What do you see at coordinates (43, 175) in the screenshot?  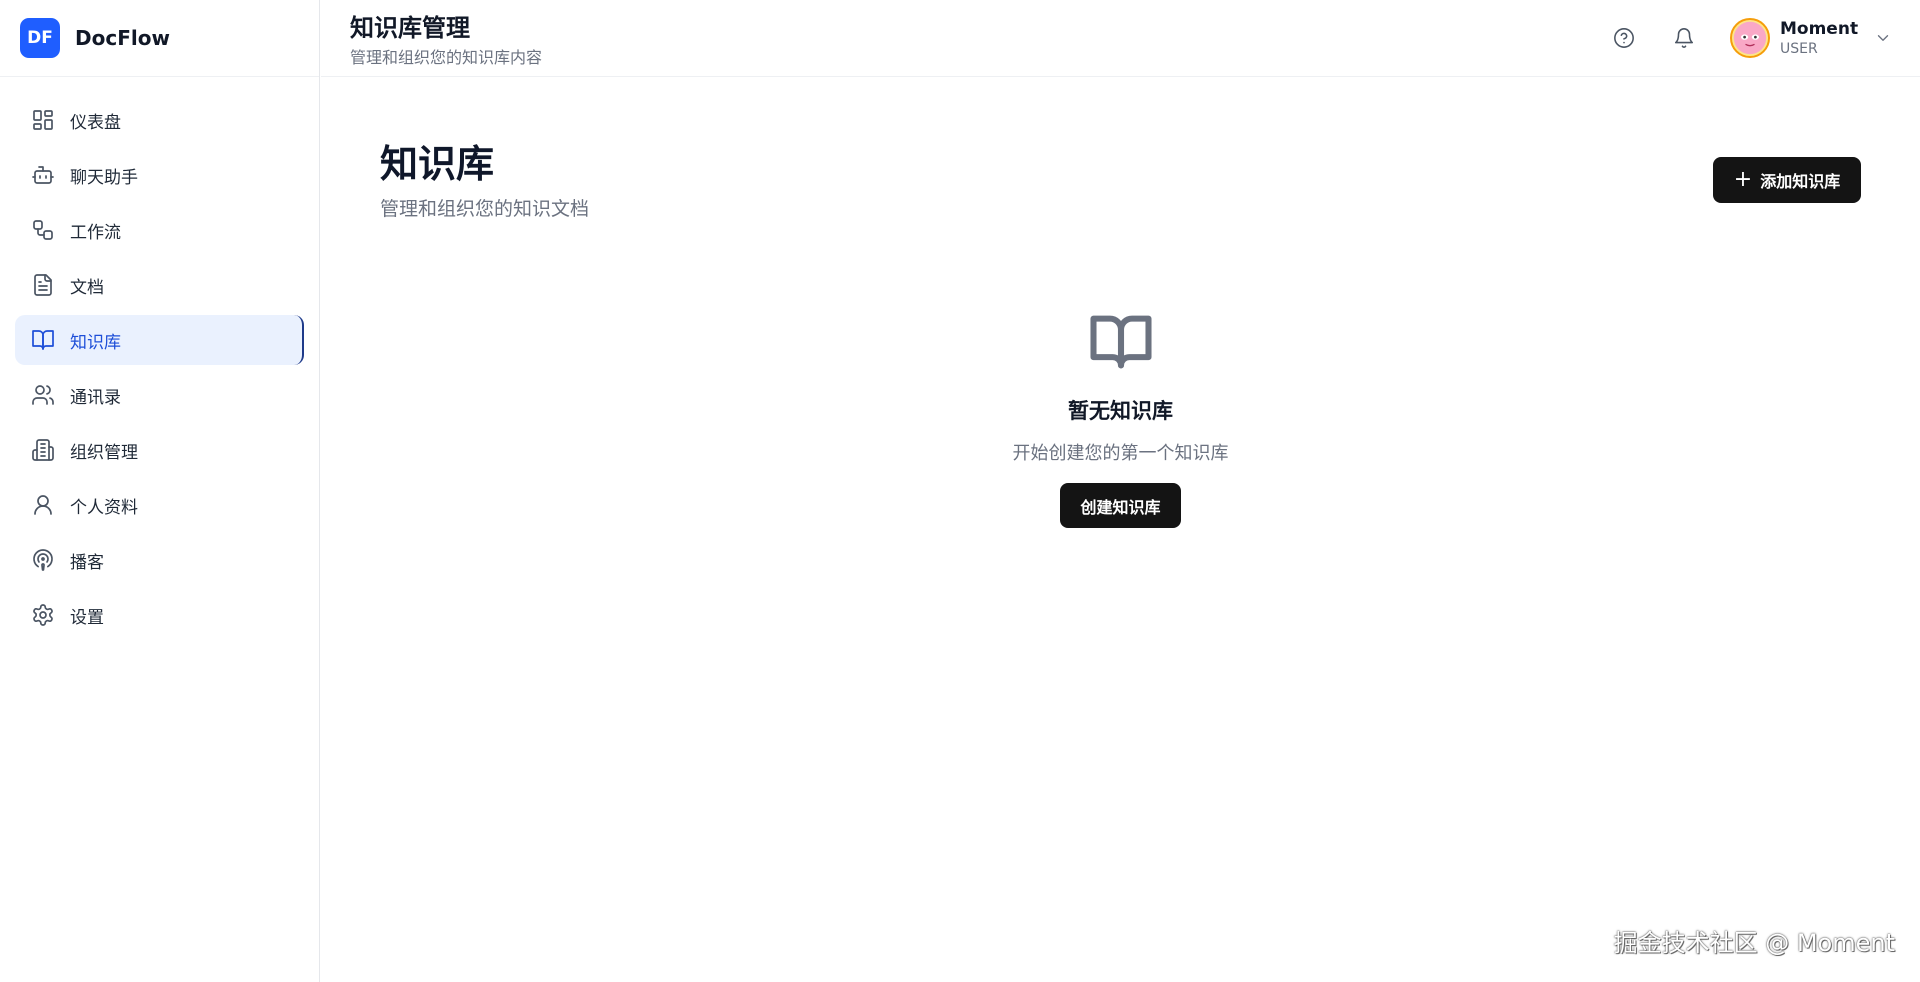 I see `bot-icon` at bounding box center [43, 175].